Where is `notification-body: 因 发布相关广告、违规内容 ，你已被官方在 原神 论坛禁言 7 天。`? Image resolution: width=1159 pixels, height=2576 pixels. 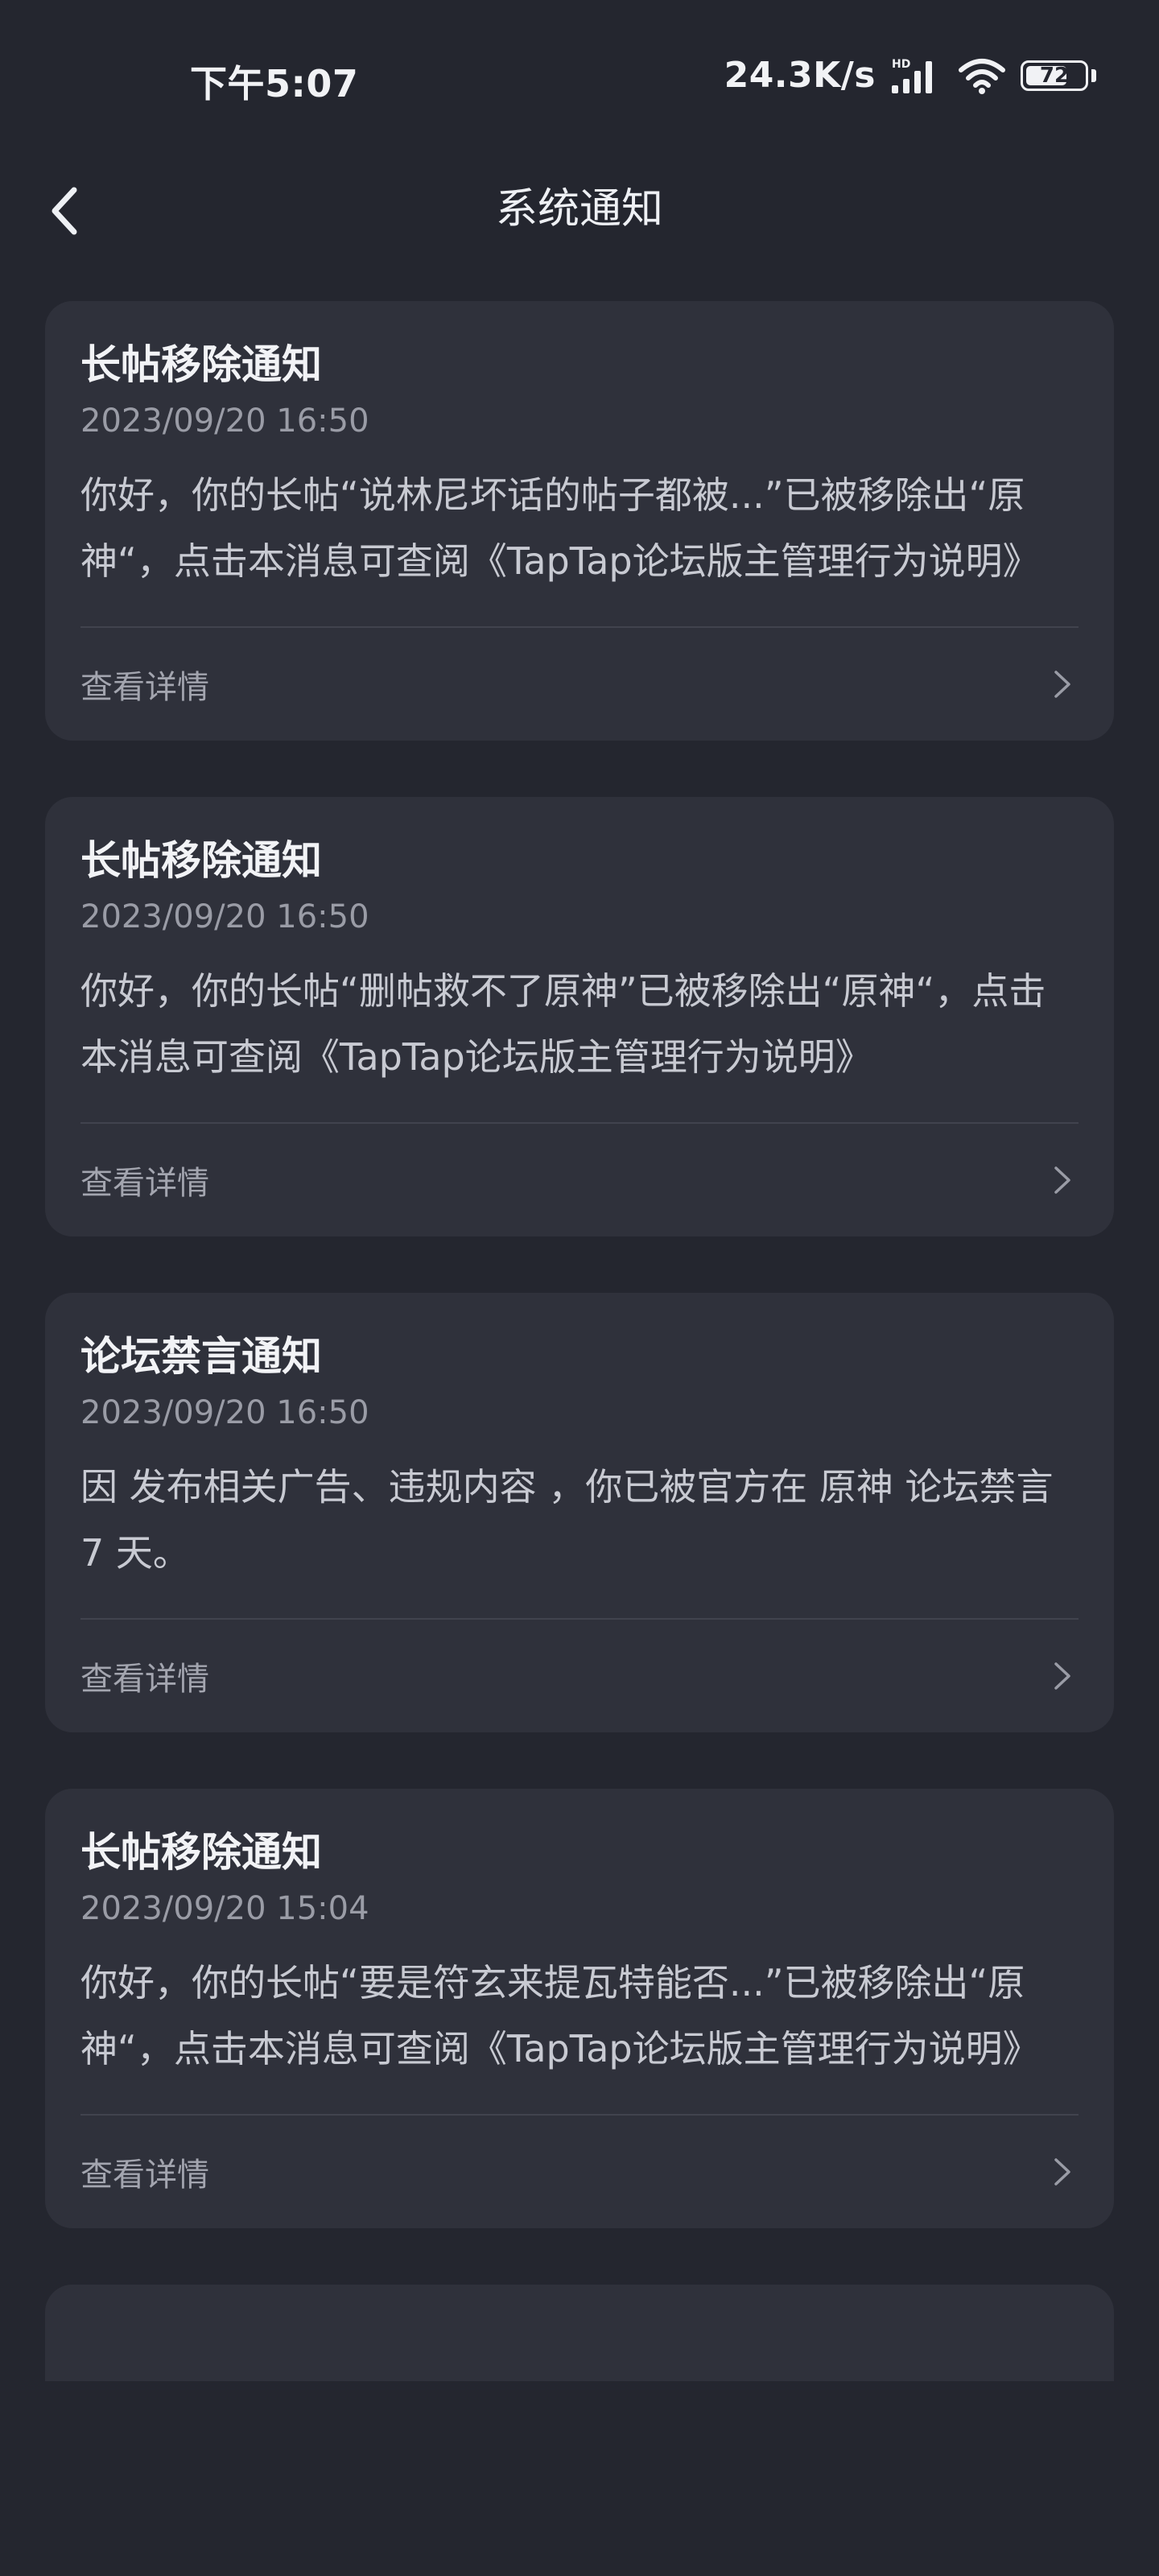 notification-body: 因 发布相关广告、违规内容 ，你已被官方在 原神 论坛禁言 7 天。 is located at coordinates (567, 1520).